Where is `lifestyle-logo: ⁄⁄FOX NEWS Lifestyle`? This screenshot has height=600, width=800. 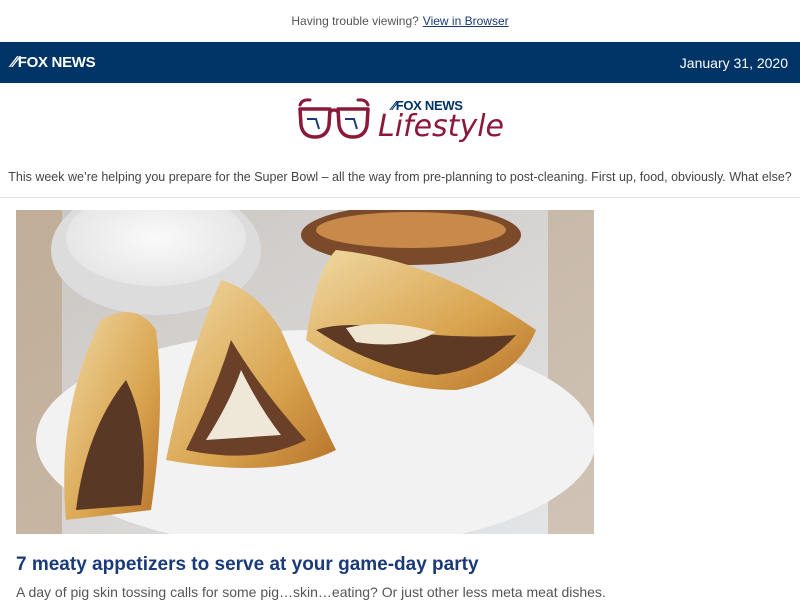 lifestyle-logo: ⁄⁄FOX NEWS Lifestyle is located at coordinates (400, 120).